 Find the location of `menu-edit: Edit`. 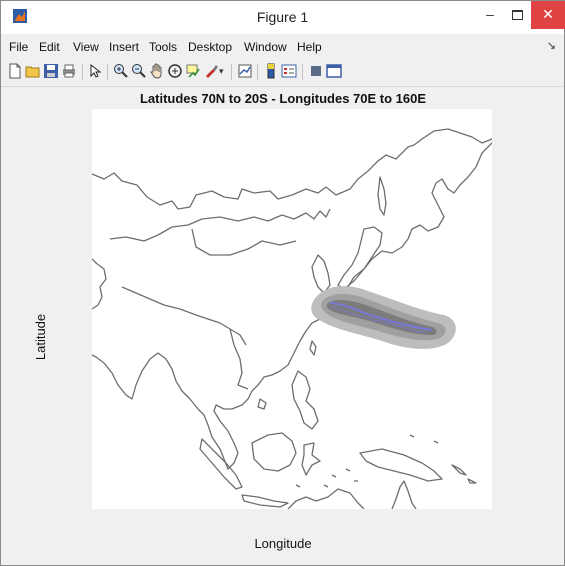

menu-edit: Edit is located at coordinates (49, 47).